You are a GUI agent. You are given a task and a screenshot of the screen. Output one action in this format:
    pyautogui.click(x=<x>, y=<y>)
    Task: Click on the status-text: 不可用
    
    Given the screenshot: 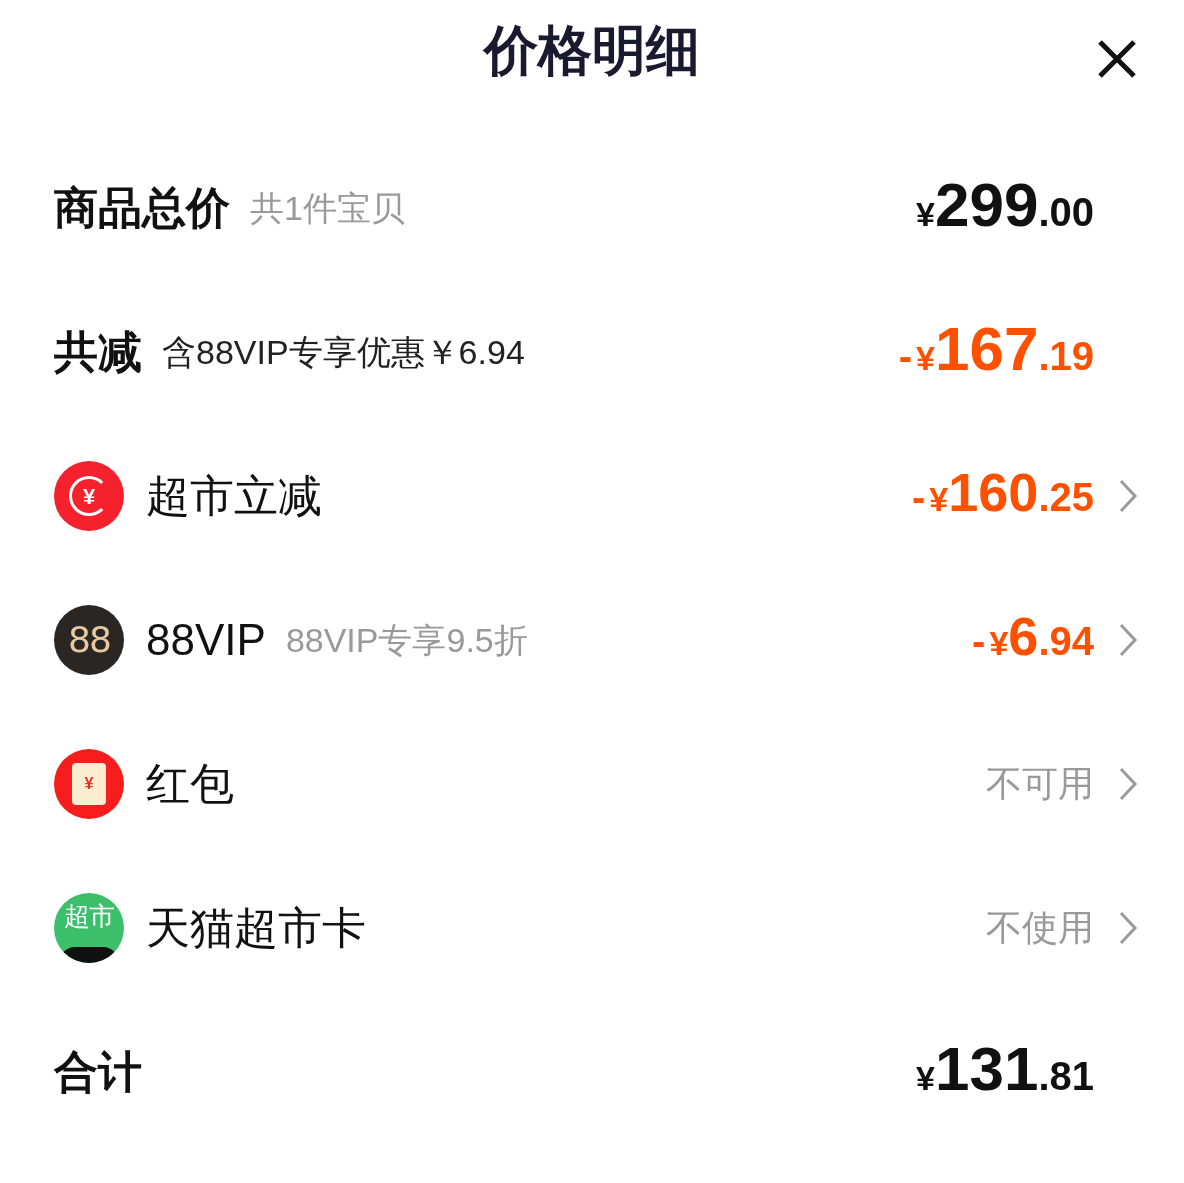 What is the action you would take?
    pyautogui.click(x=1040, y=784)
    